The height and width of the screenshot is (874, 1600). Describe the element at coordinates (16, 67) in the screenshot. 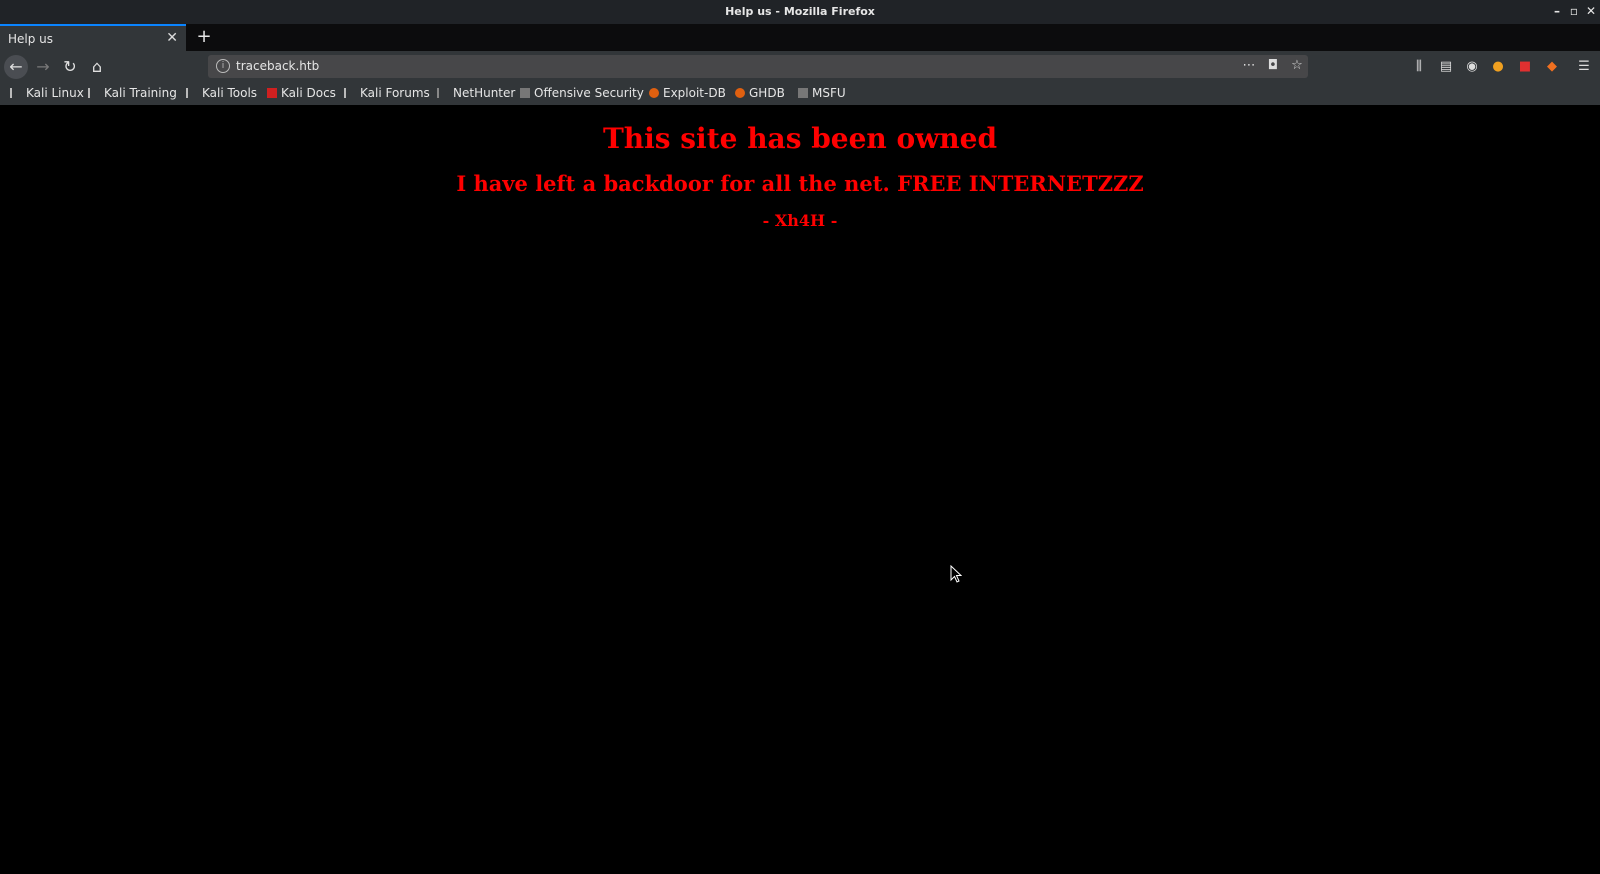

I see `back-arrow-icon: ←` at that location.